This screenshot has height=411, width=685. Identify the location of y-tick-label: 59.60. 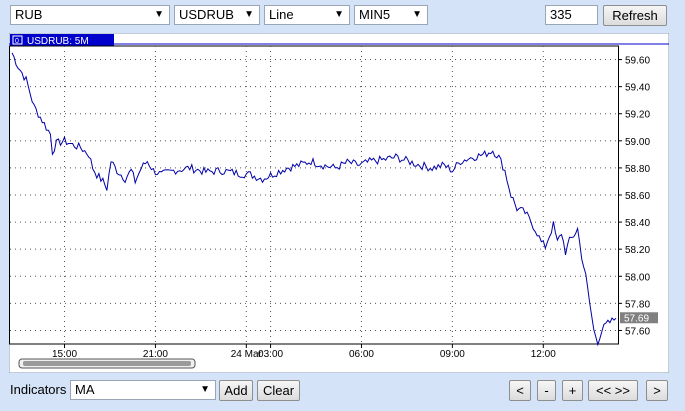
(637, 61).